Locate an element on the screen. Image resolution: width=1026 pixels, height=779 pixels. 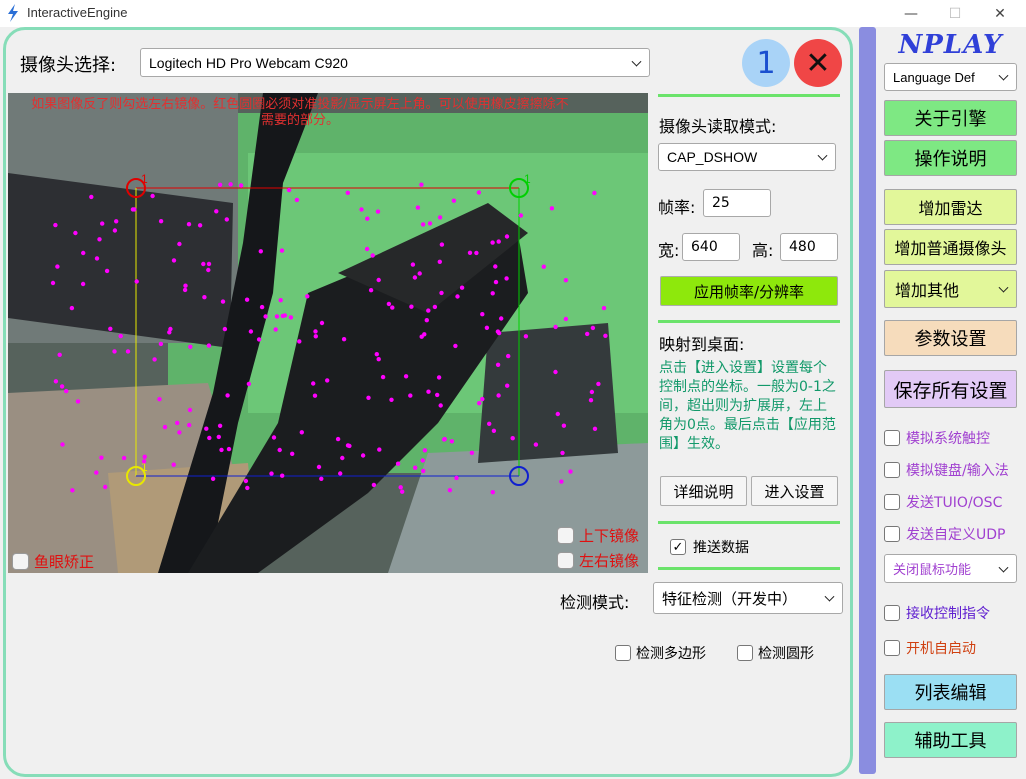
detection-mode-select: 特征检测（开发中） is located at coordinates (748, 598).